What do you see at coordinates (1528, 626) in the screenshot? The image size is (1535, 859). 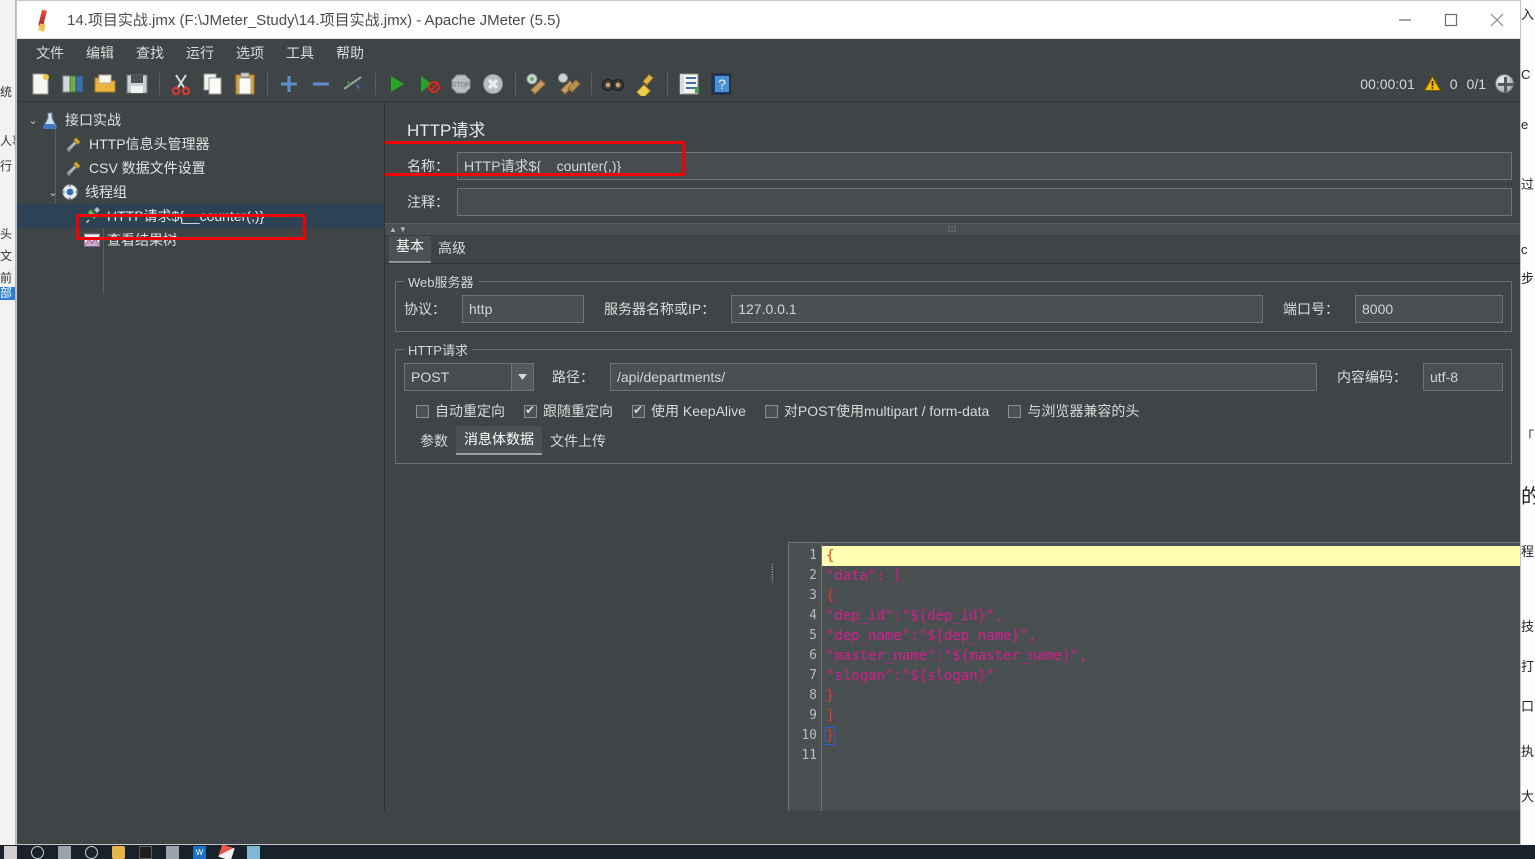 I see `bg-right-frag: 技` at bounding box center [1528, 626].